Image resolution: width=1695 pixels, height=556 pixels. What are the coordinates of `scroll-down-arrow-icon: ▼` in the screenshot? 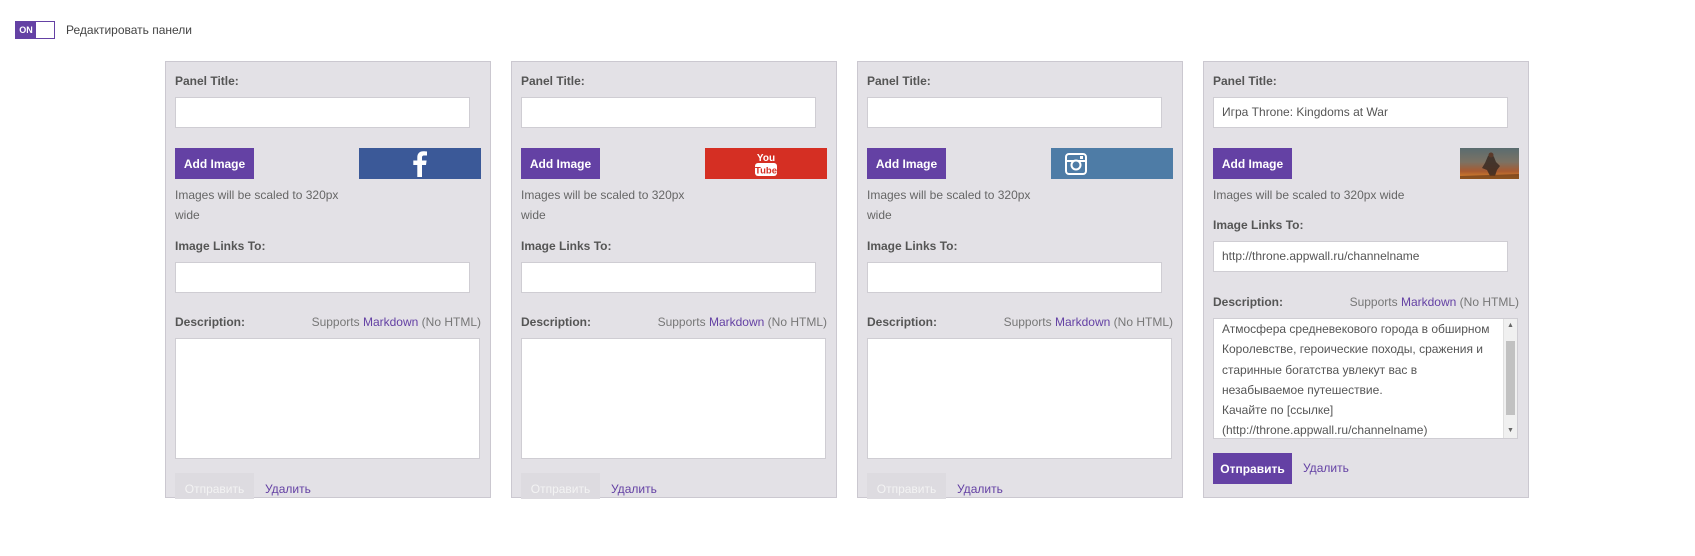 It's located at (1510, 431).